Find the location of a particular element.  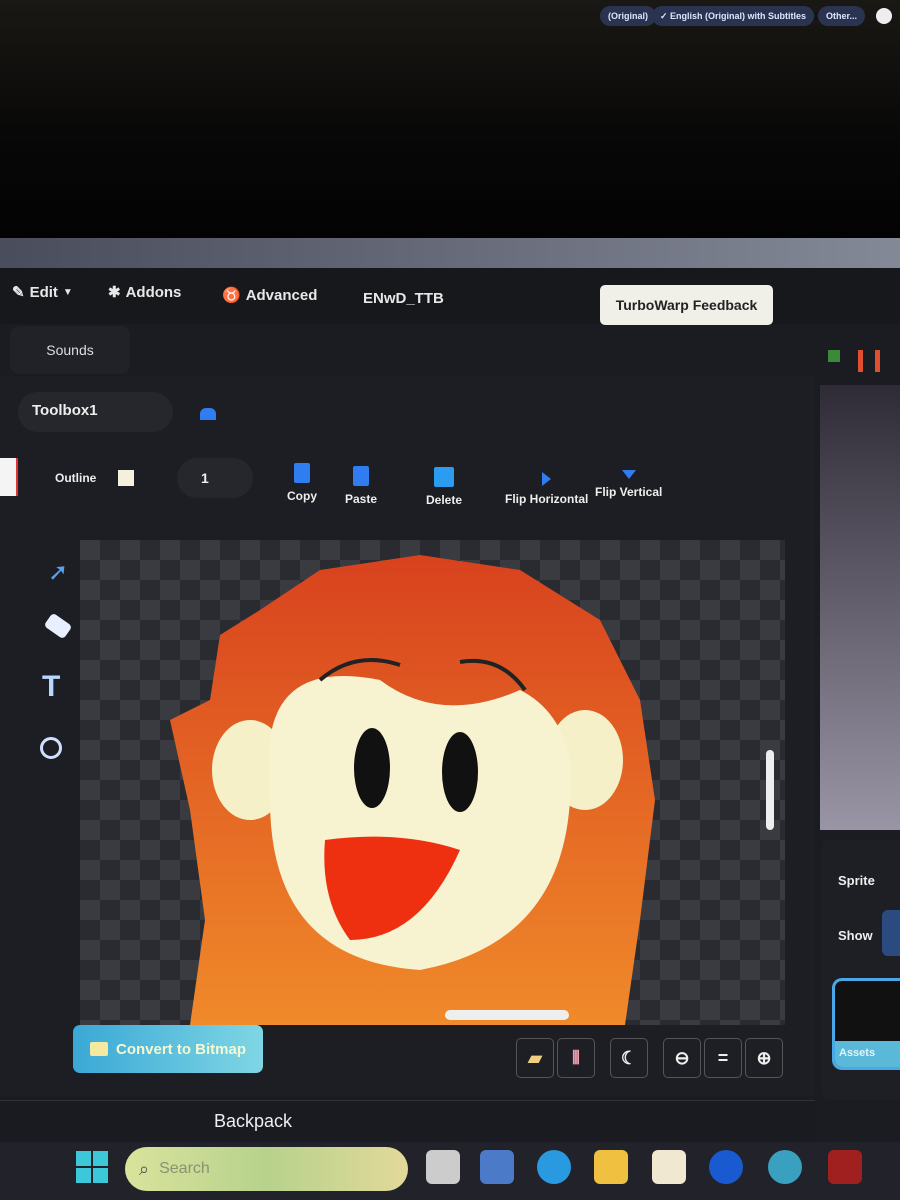

addons-label: Addons is located at coordinates (153, 292).